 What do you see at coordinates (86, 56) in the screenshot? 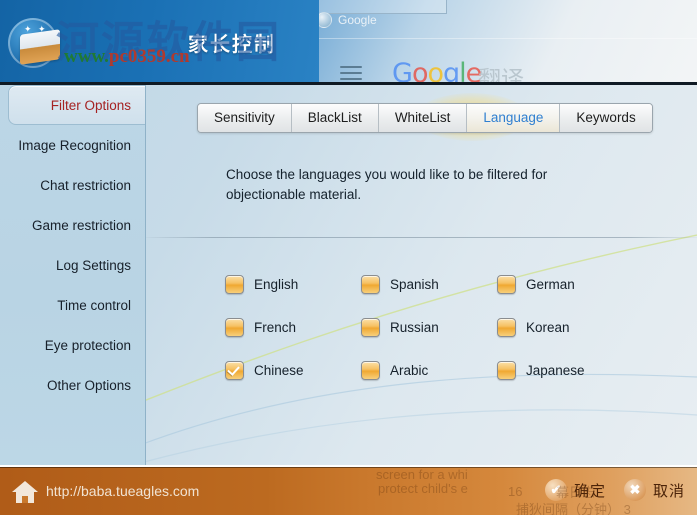
I see `watermark-url-prefix: www.` at bounding box center [86, 56].